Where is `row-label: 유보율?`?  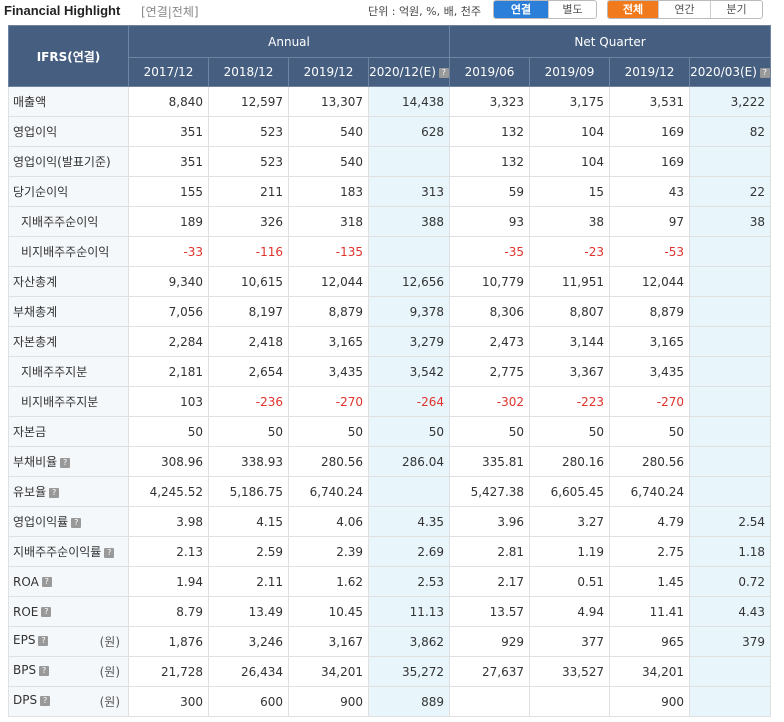
row-label: 유보율? is located at coordinates (68, 491).